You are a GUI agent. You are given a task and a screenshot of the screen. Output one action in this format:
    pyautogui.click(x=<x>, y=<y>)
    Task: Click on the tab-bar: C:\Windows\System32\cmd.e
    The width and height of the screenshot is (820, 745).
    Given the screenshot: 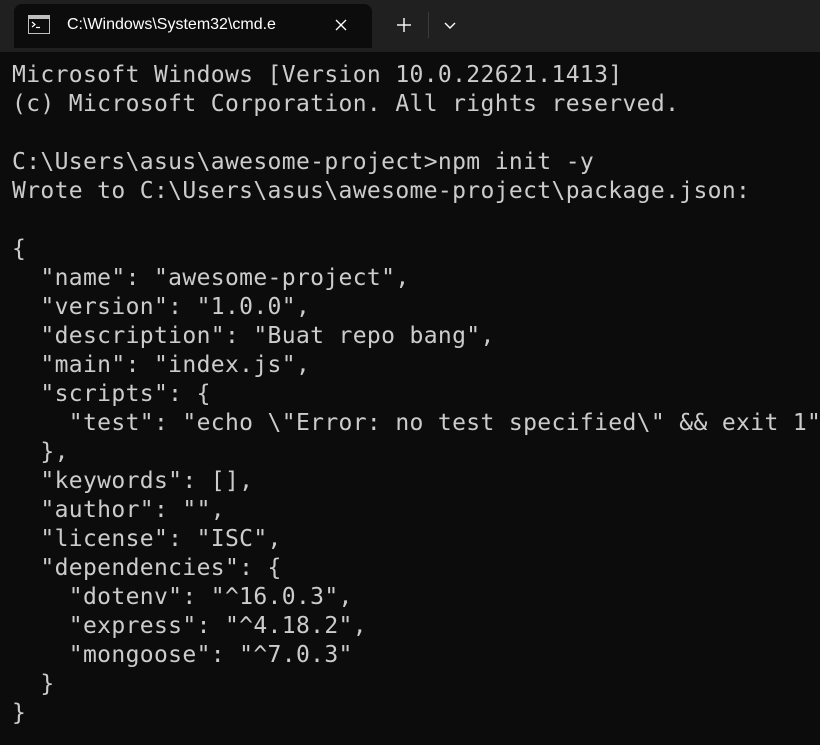 What is the action you would take?
    pyautogui.click(x=410, y=26)
    